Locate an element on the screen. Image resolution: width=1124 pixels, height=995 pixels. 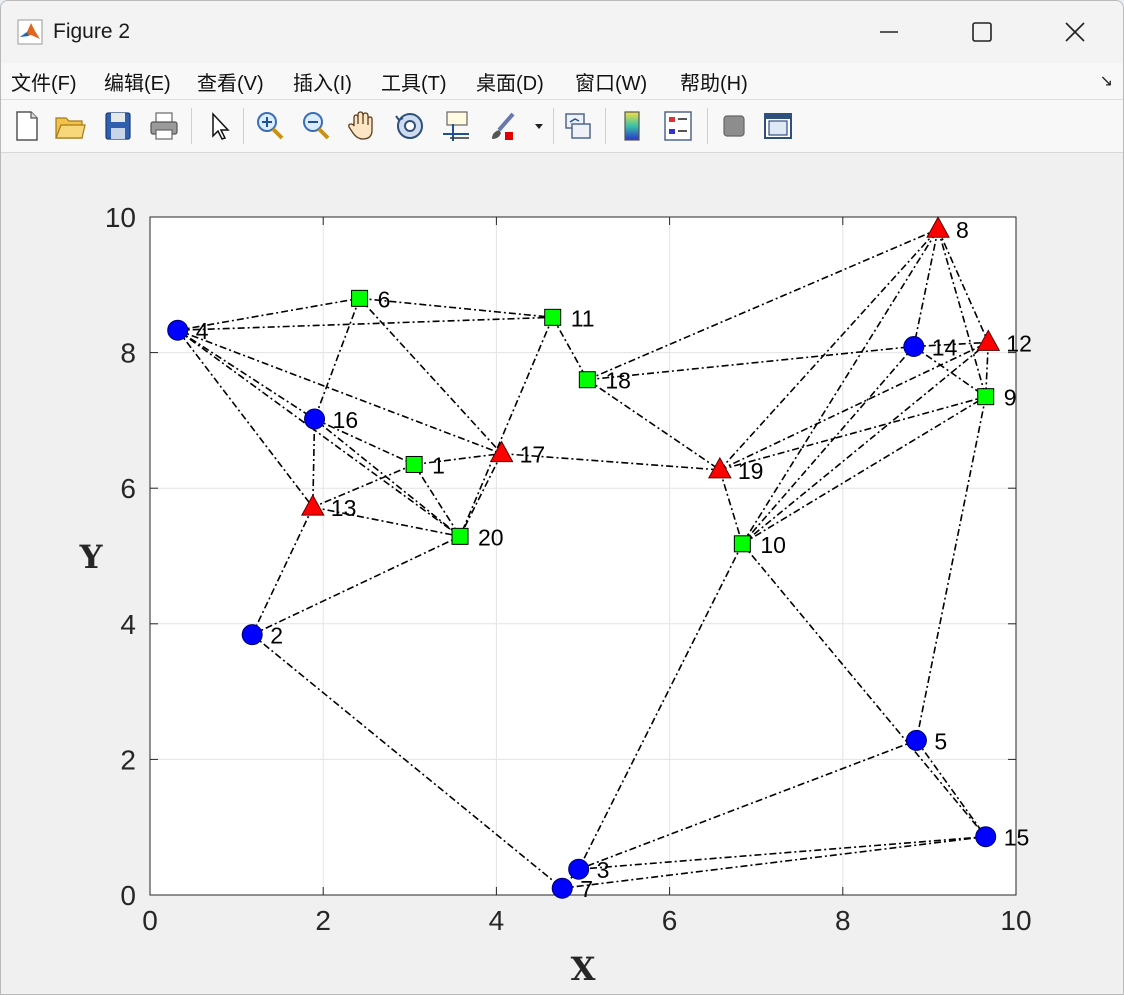
menu-help: 帮助(H) is located at coordinates (714, 81).